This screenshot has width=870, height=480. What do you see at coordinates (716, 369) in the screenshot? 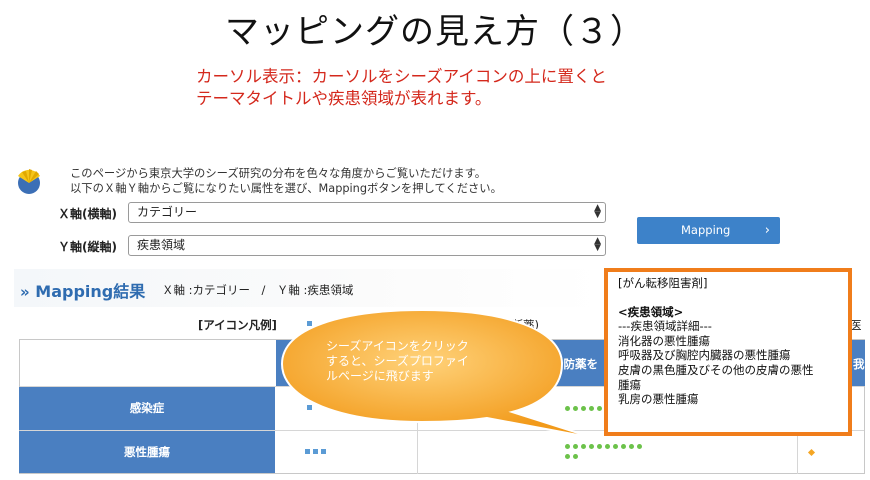
I see `tooltip-item: 皮膚の黒色腫及びその他の皮膚の悪性` at bounding box center [716, 369].